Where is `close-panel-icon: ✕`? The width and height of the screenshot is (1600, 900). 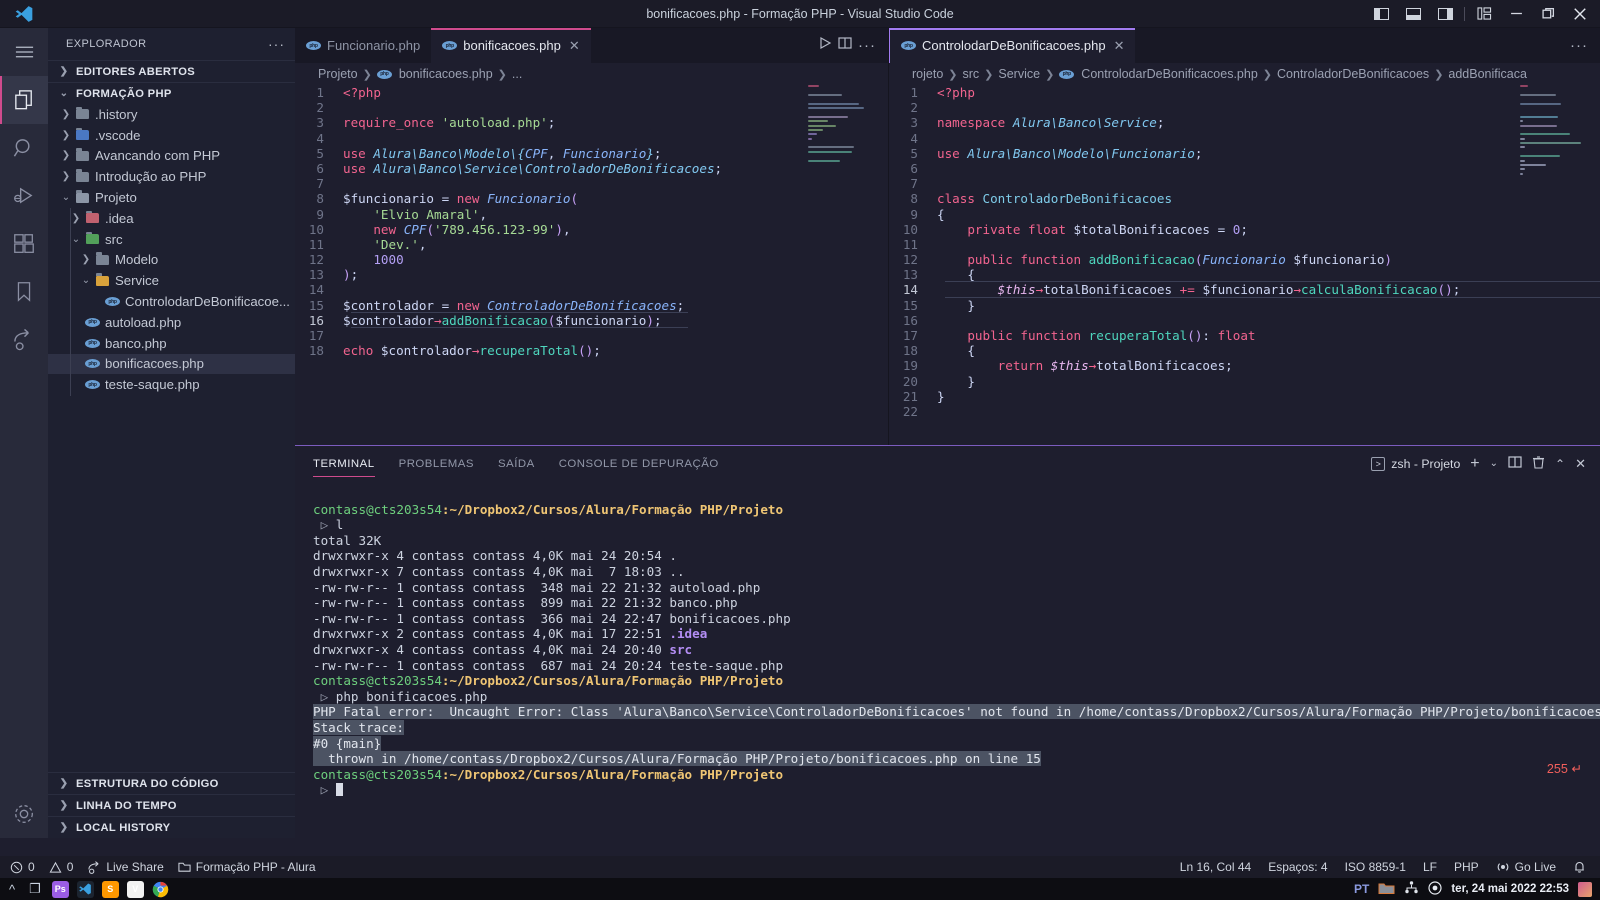 close-panel-icon: ✕ is located at coordinates (1580, 464).